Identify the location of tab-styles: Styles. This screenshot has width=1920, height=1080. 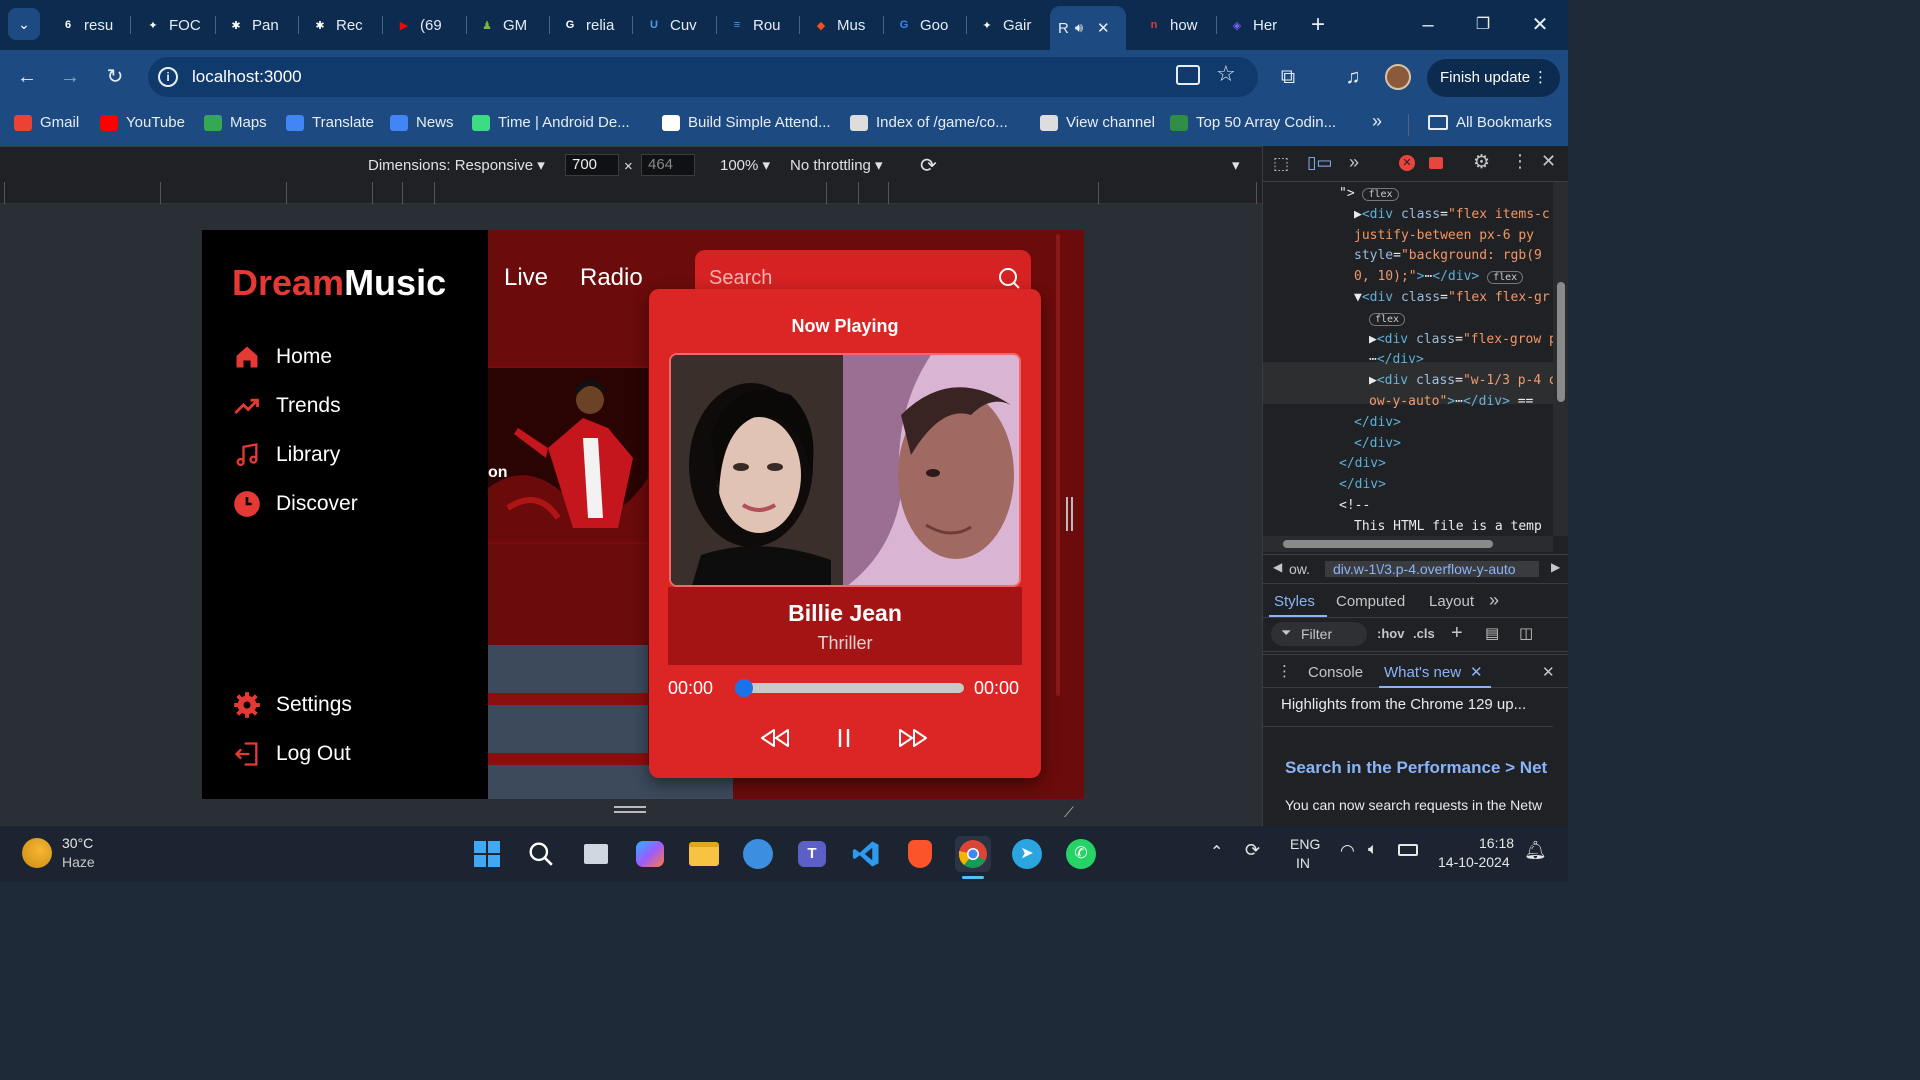
(1294, 601).